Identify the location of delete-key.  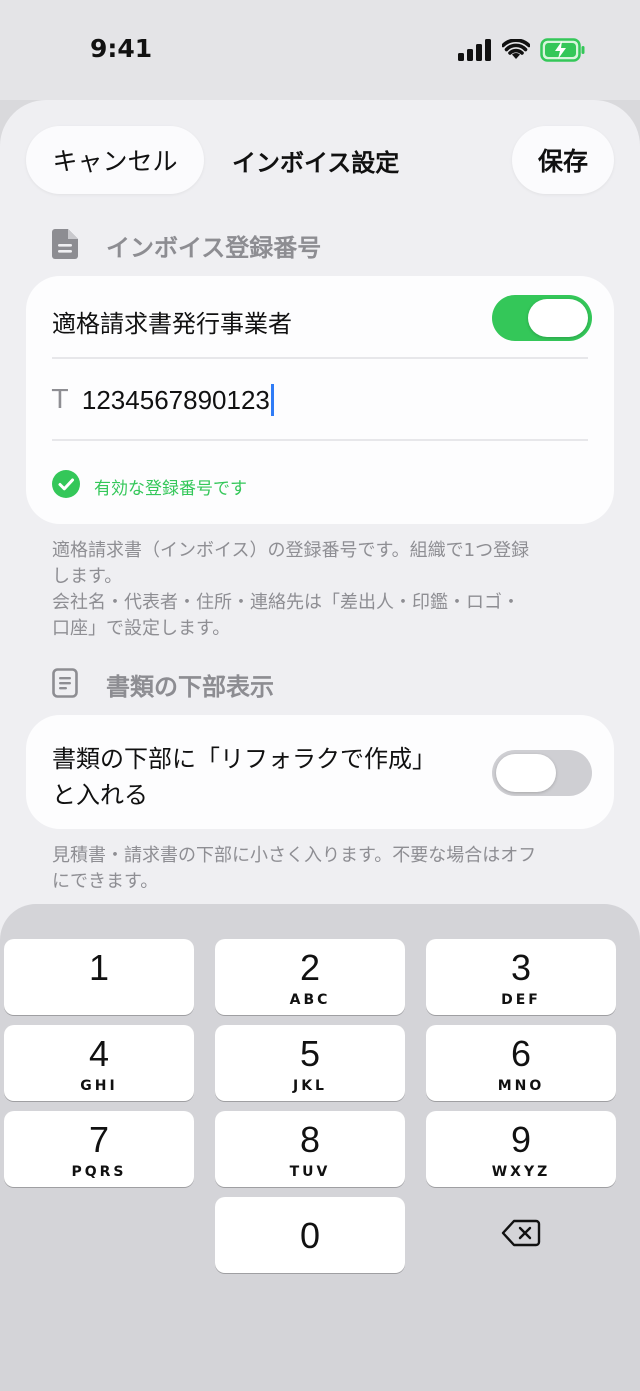
(521, 1235).